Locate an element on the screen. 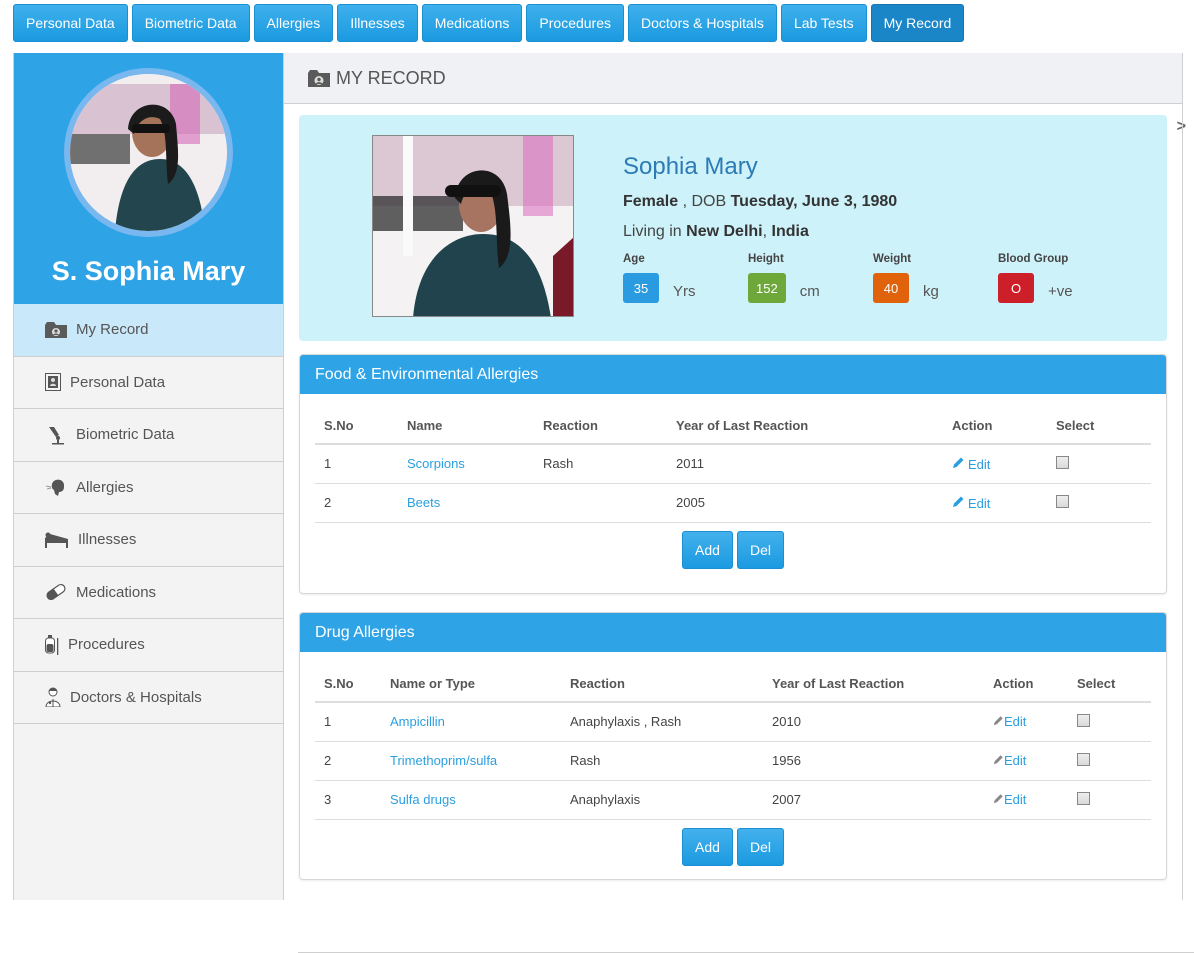 Image resolution: width=1194 pixels, height=953 pixels. dob-label: , DOB is located at coordinates (704, 201).